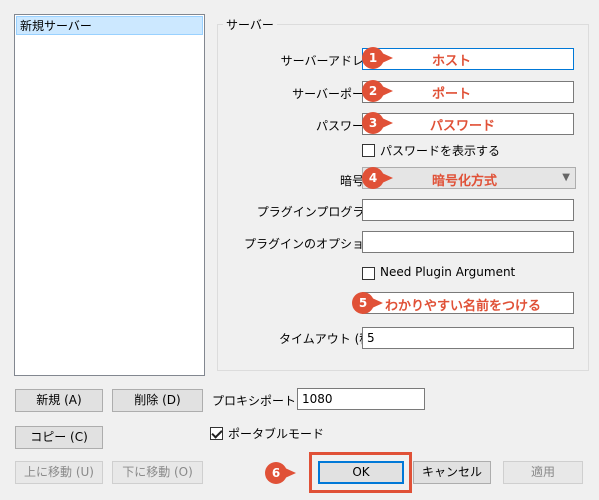 This screenshot has height=500, width=599. Describe the element at coordinates (377, 178) in the screenshot. I see `step-4-badge: 4` at that location.